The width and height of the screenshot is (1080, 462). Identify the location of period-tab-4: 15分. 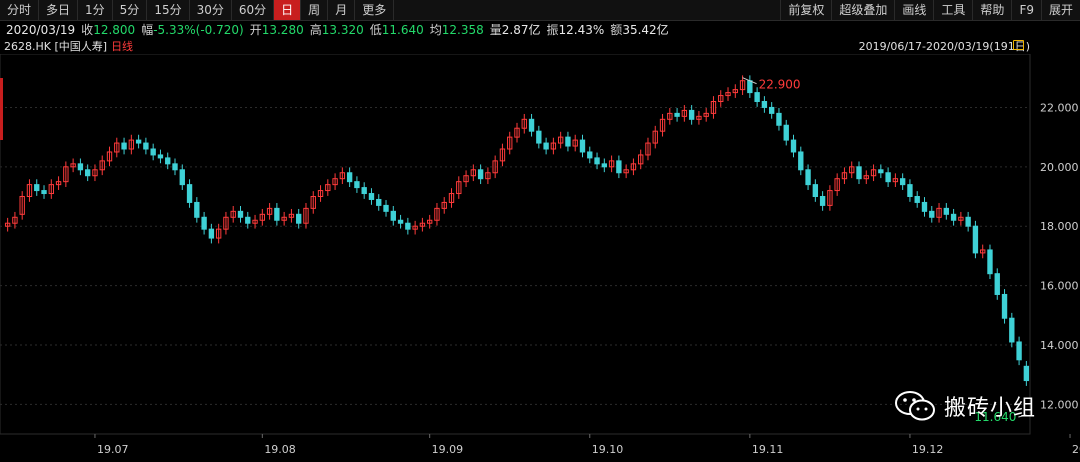
(168, 10).